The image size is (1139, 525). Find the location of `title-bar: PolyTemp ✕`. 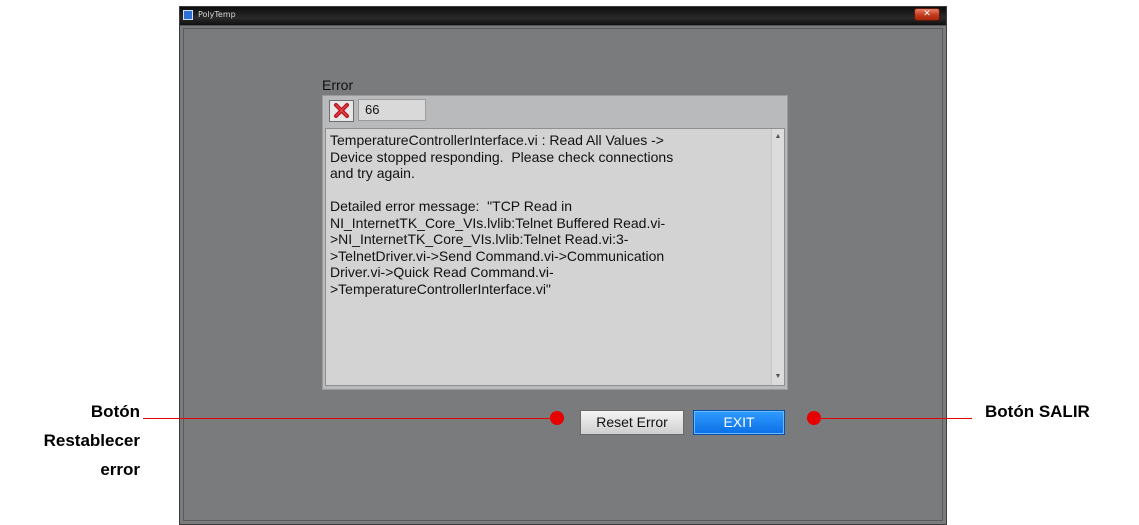

title-bar: PolyTemp ✕ is located at coordinates (563, 16).